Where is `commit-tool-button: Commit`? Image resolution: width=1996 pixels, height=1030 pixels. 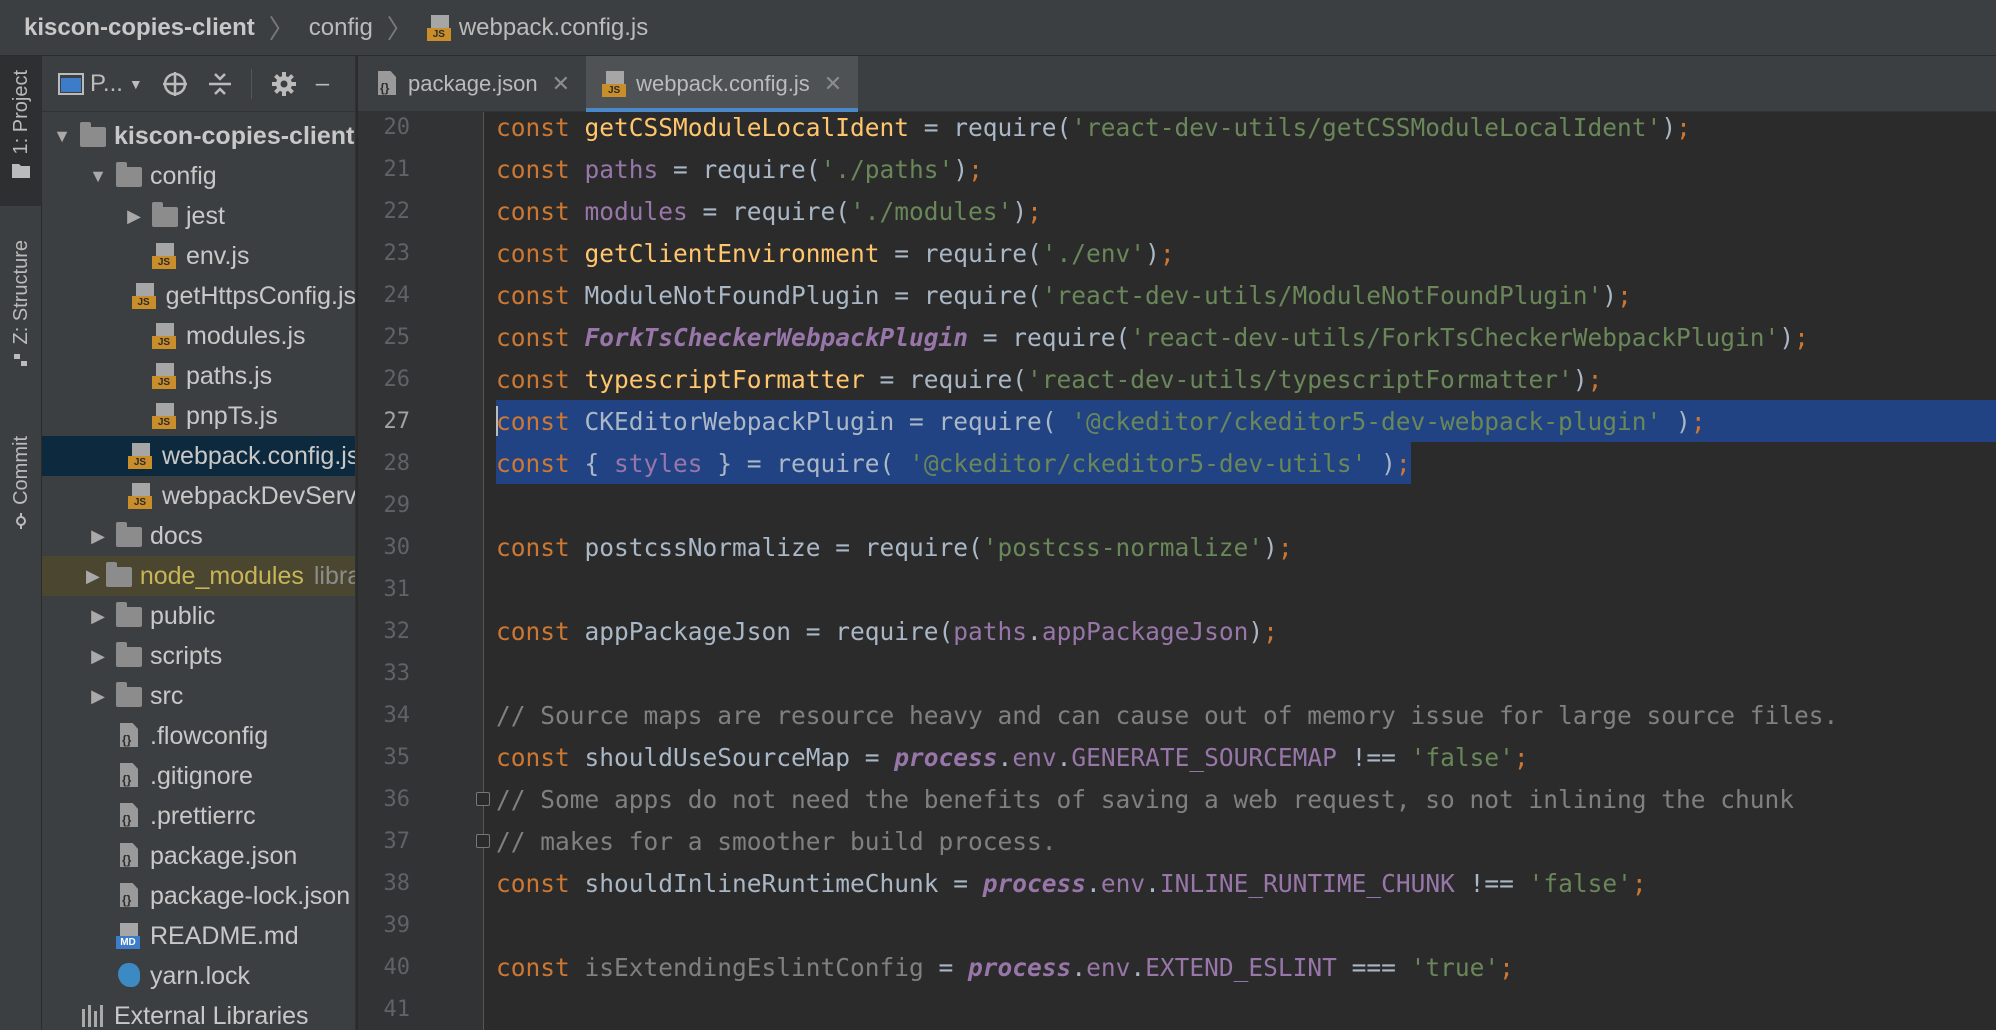 commit-tool-button: Commit is located at coordinates (21, 496).